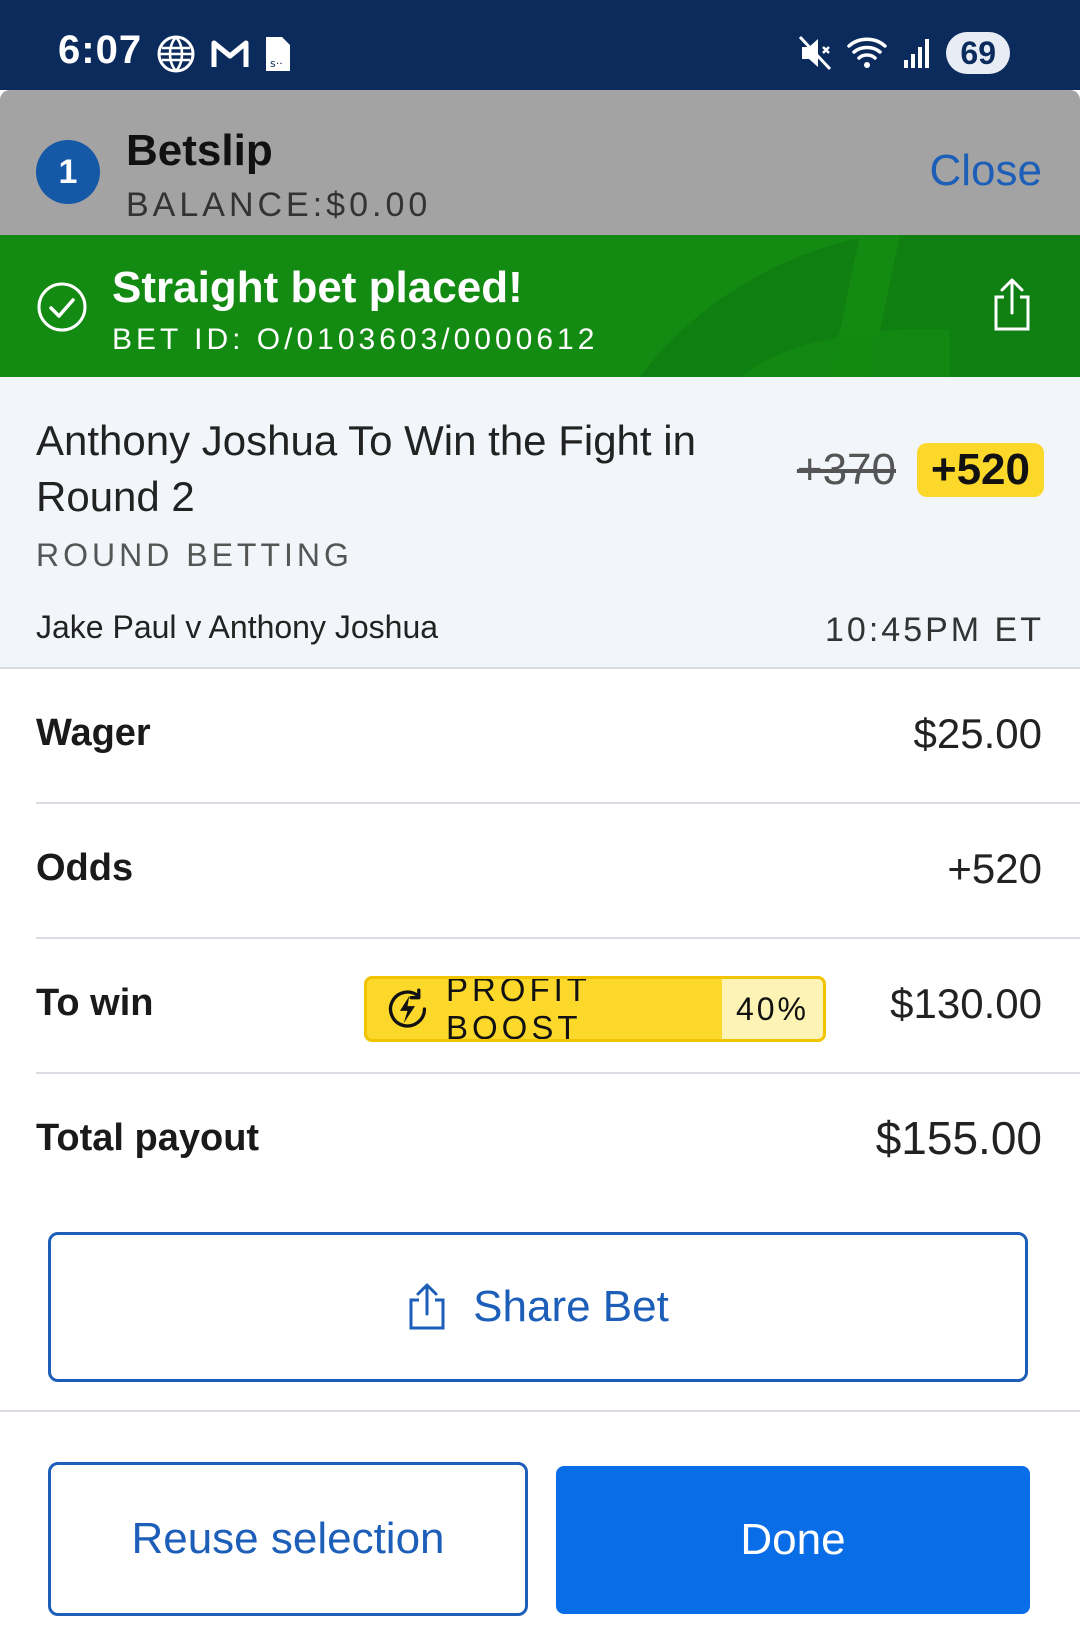 The height and width of the screenshot is (1652, 1080). I want to click on betslip-header: 1 Betslip BALANCE:$0.00 Close, so click(540, 162).